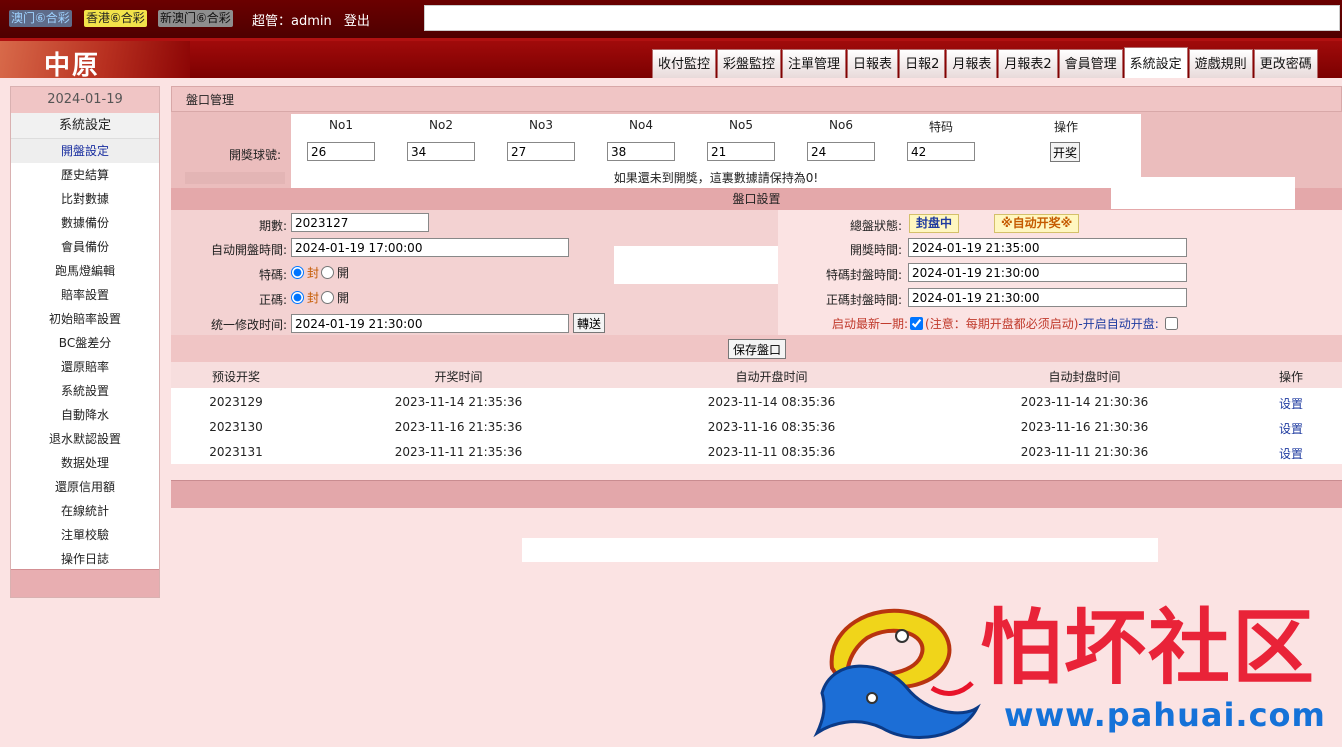  Describe the element at coordinates (357, 21) in the screenshot. I see `logout-link: 登出` at that location.